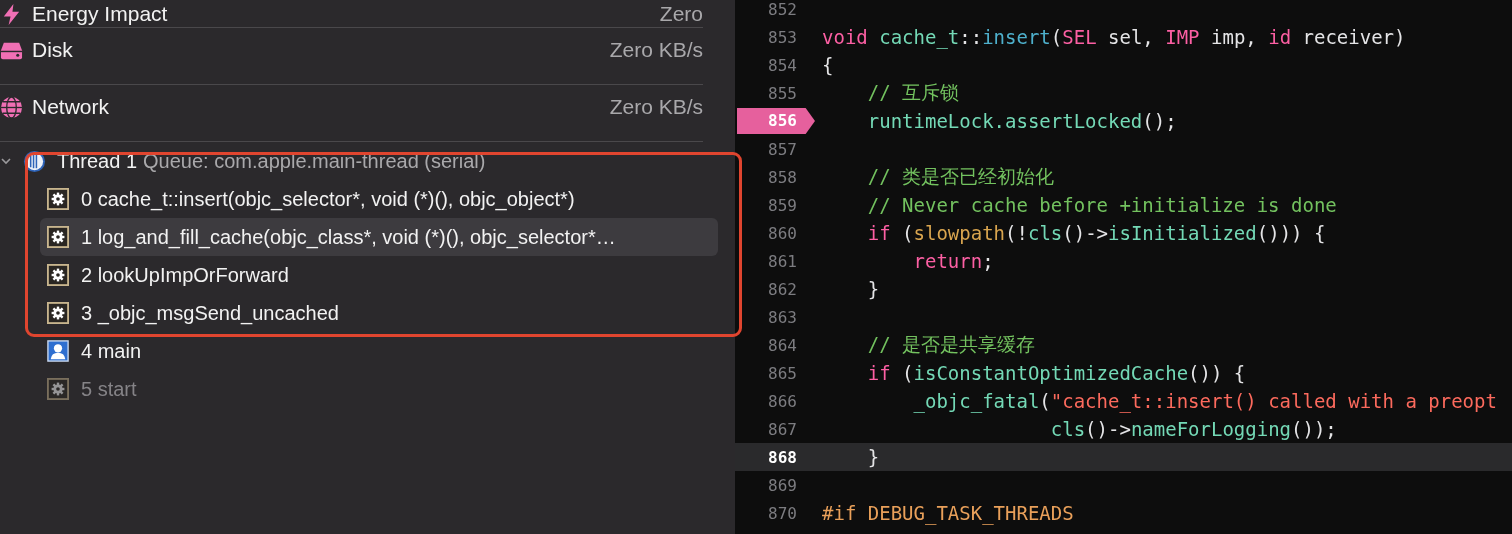 The width and height of the screenshot is (1512, 534). I want to click on line-number: 854, so click(783, 65).